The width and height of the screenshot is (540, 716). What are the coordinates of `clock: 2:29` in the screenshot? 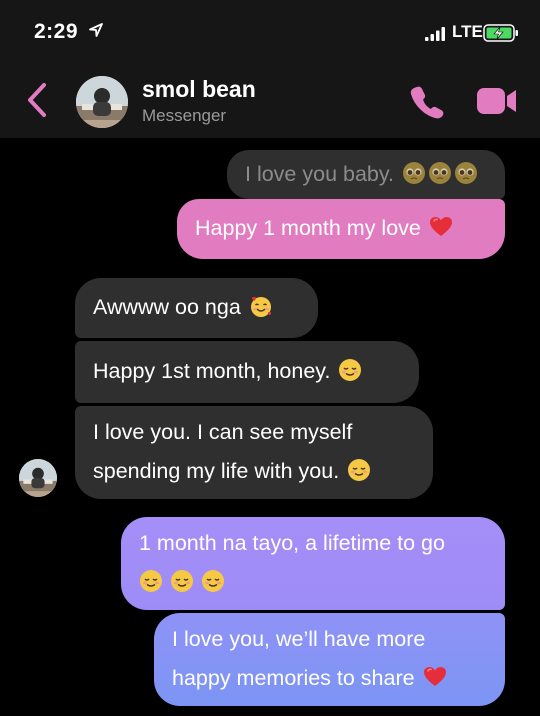 It's located at (56, 31).